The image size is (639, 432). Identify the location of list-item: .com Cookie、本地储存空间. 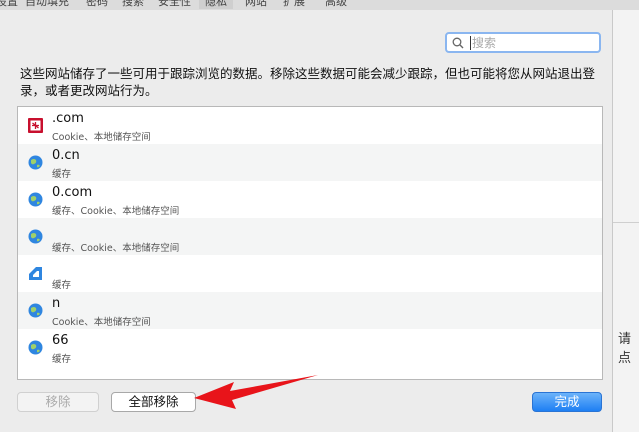
(310, 125).